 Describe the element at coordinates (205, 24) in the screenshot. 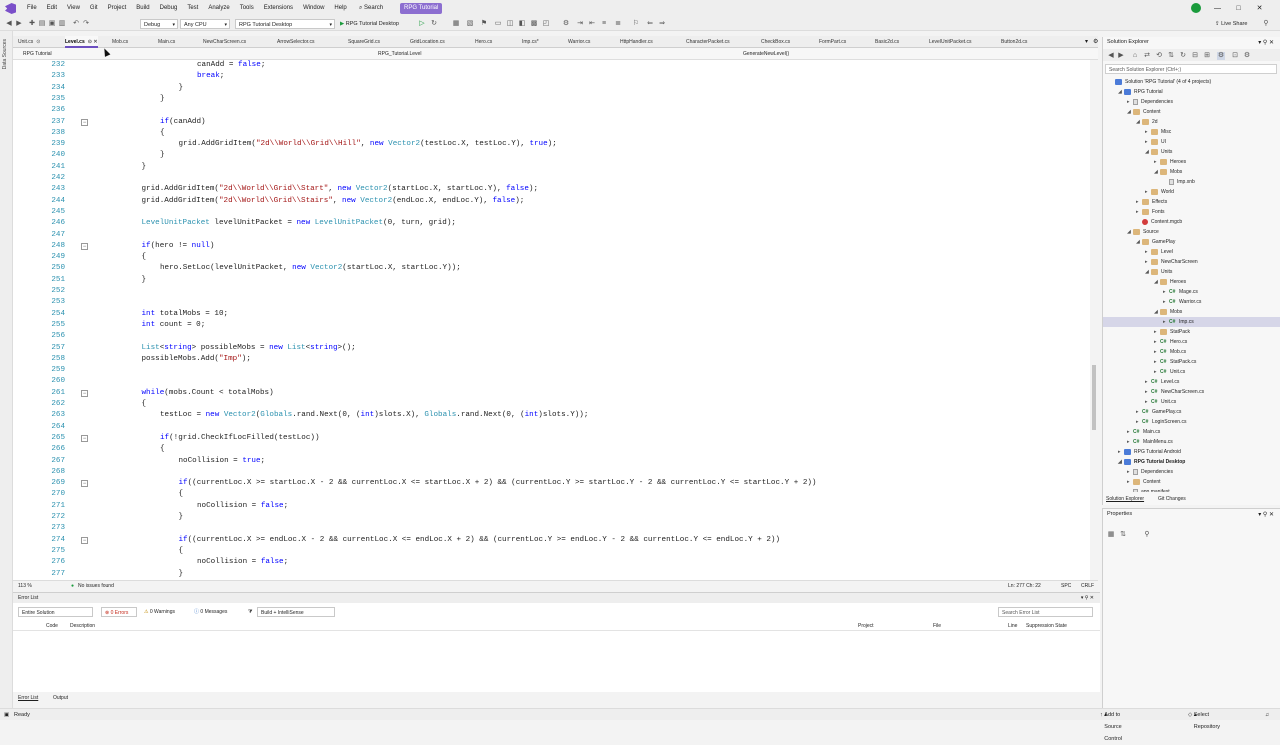

I see `platform-select: Any CPU` at that location.